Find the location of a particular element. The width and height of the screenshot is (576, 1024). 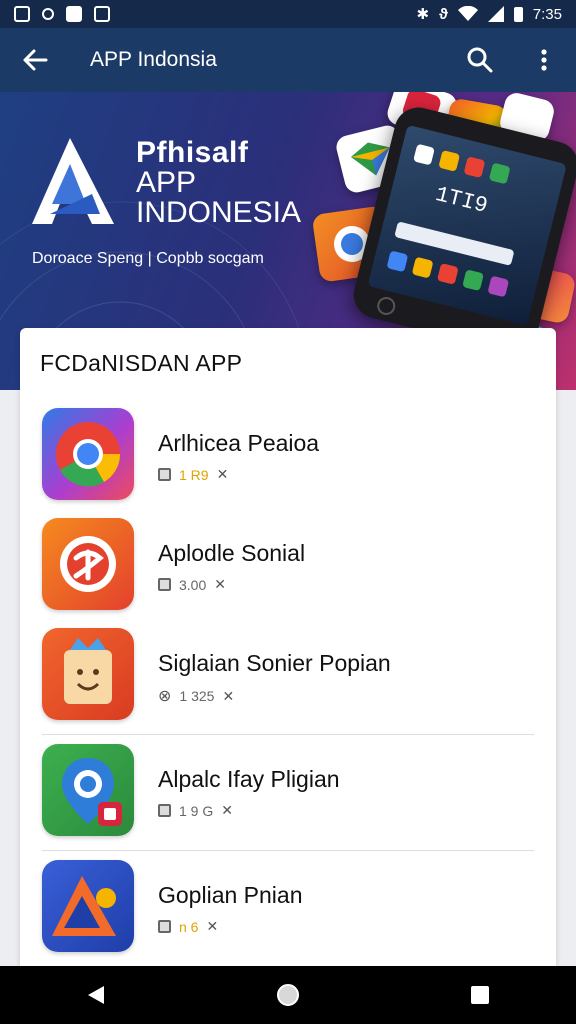

nav-recents-button is located at coordinates (480, 995).